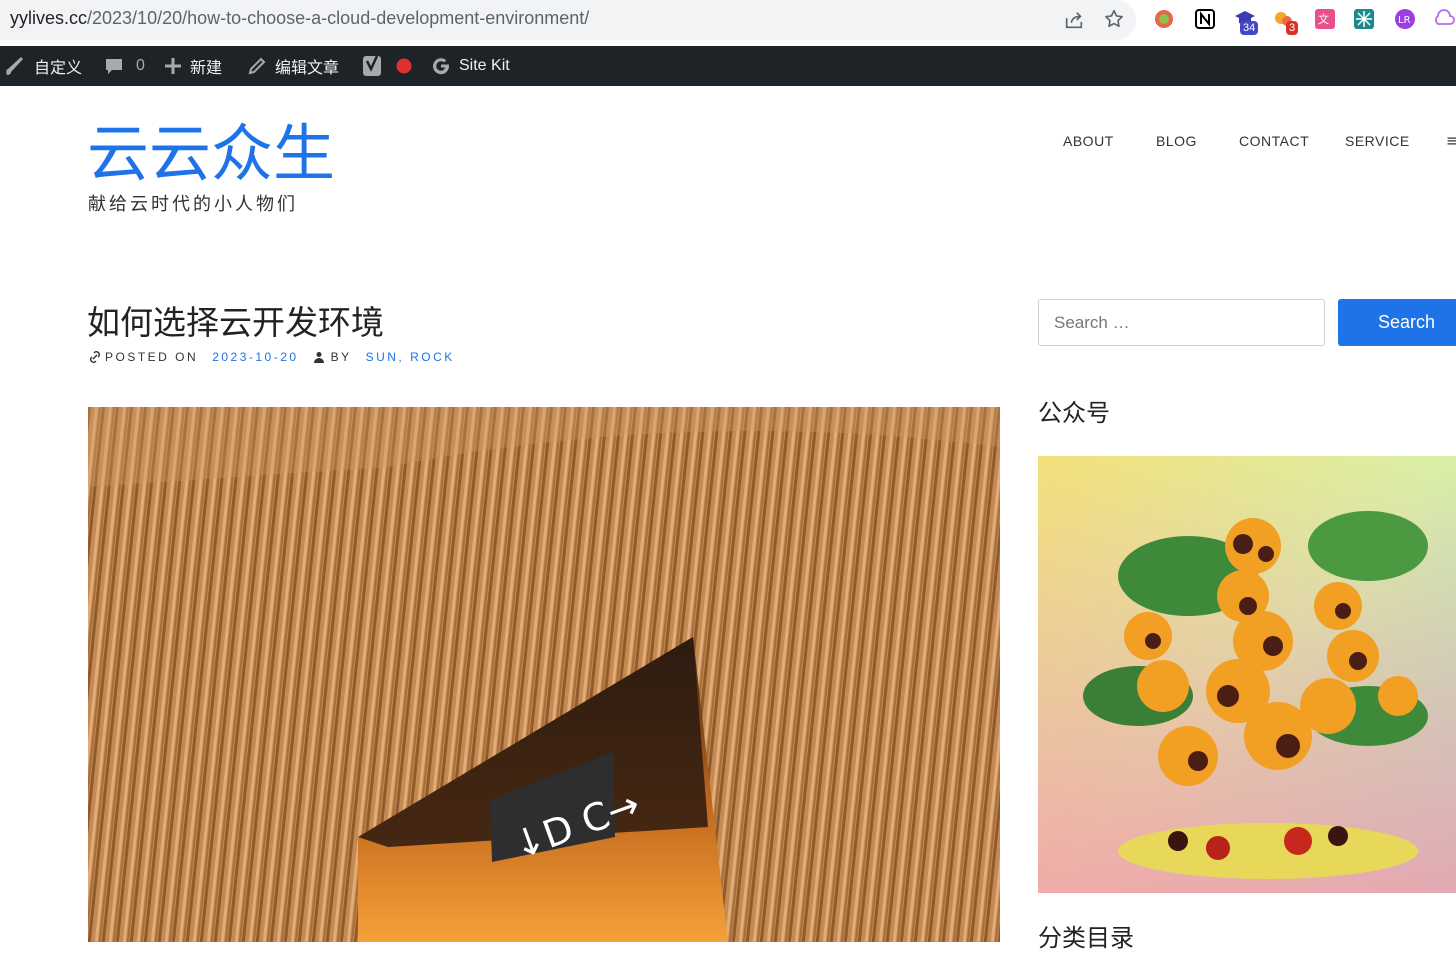 The width and height of the screenshot is (1456, 953). What do you see at coordinates (1364, 19) in the screenshot?
I see `network-extension-icon` at bounding box center [1364, 19].